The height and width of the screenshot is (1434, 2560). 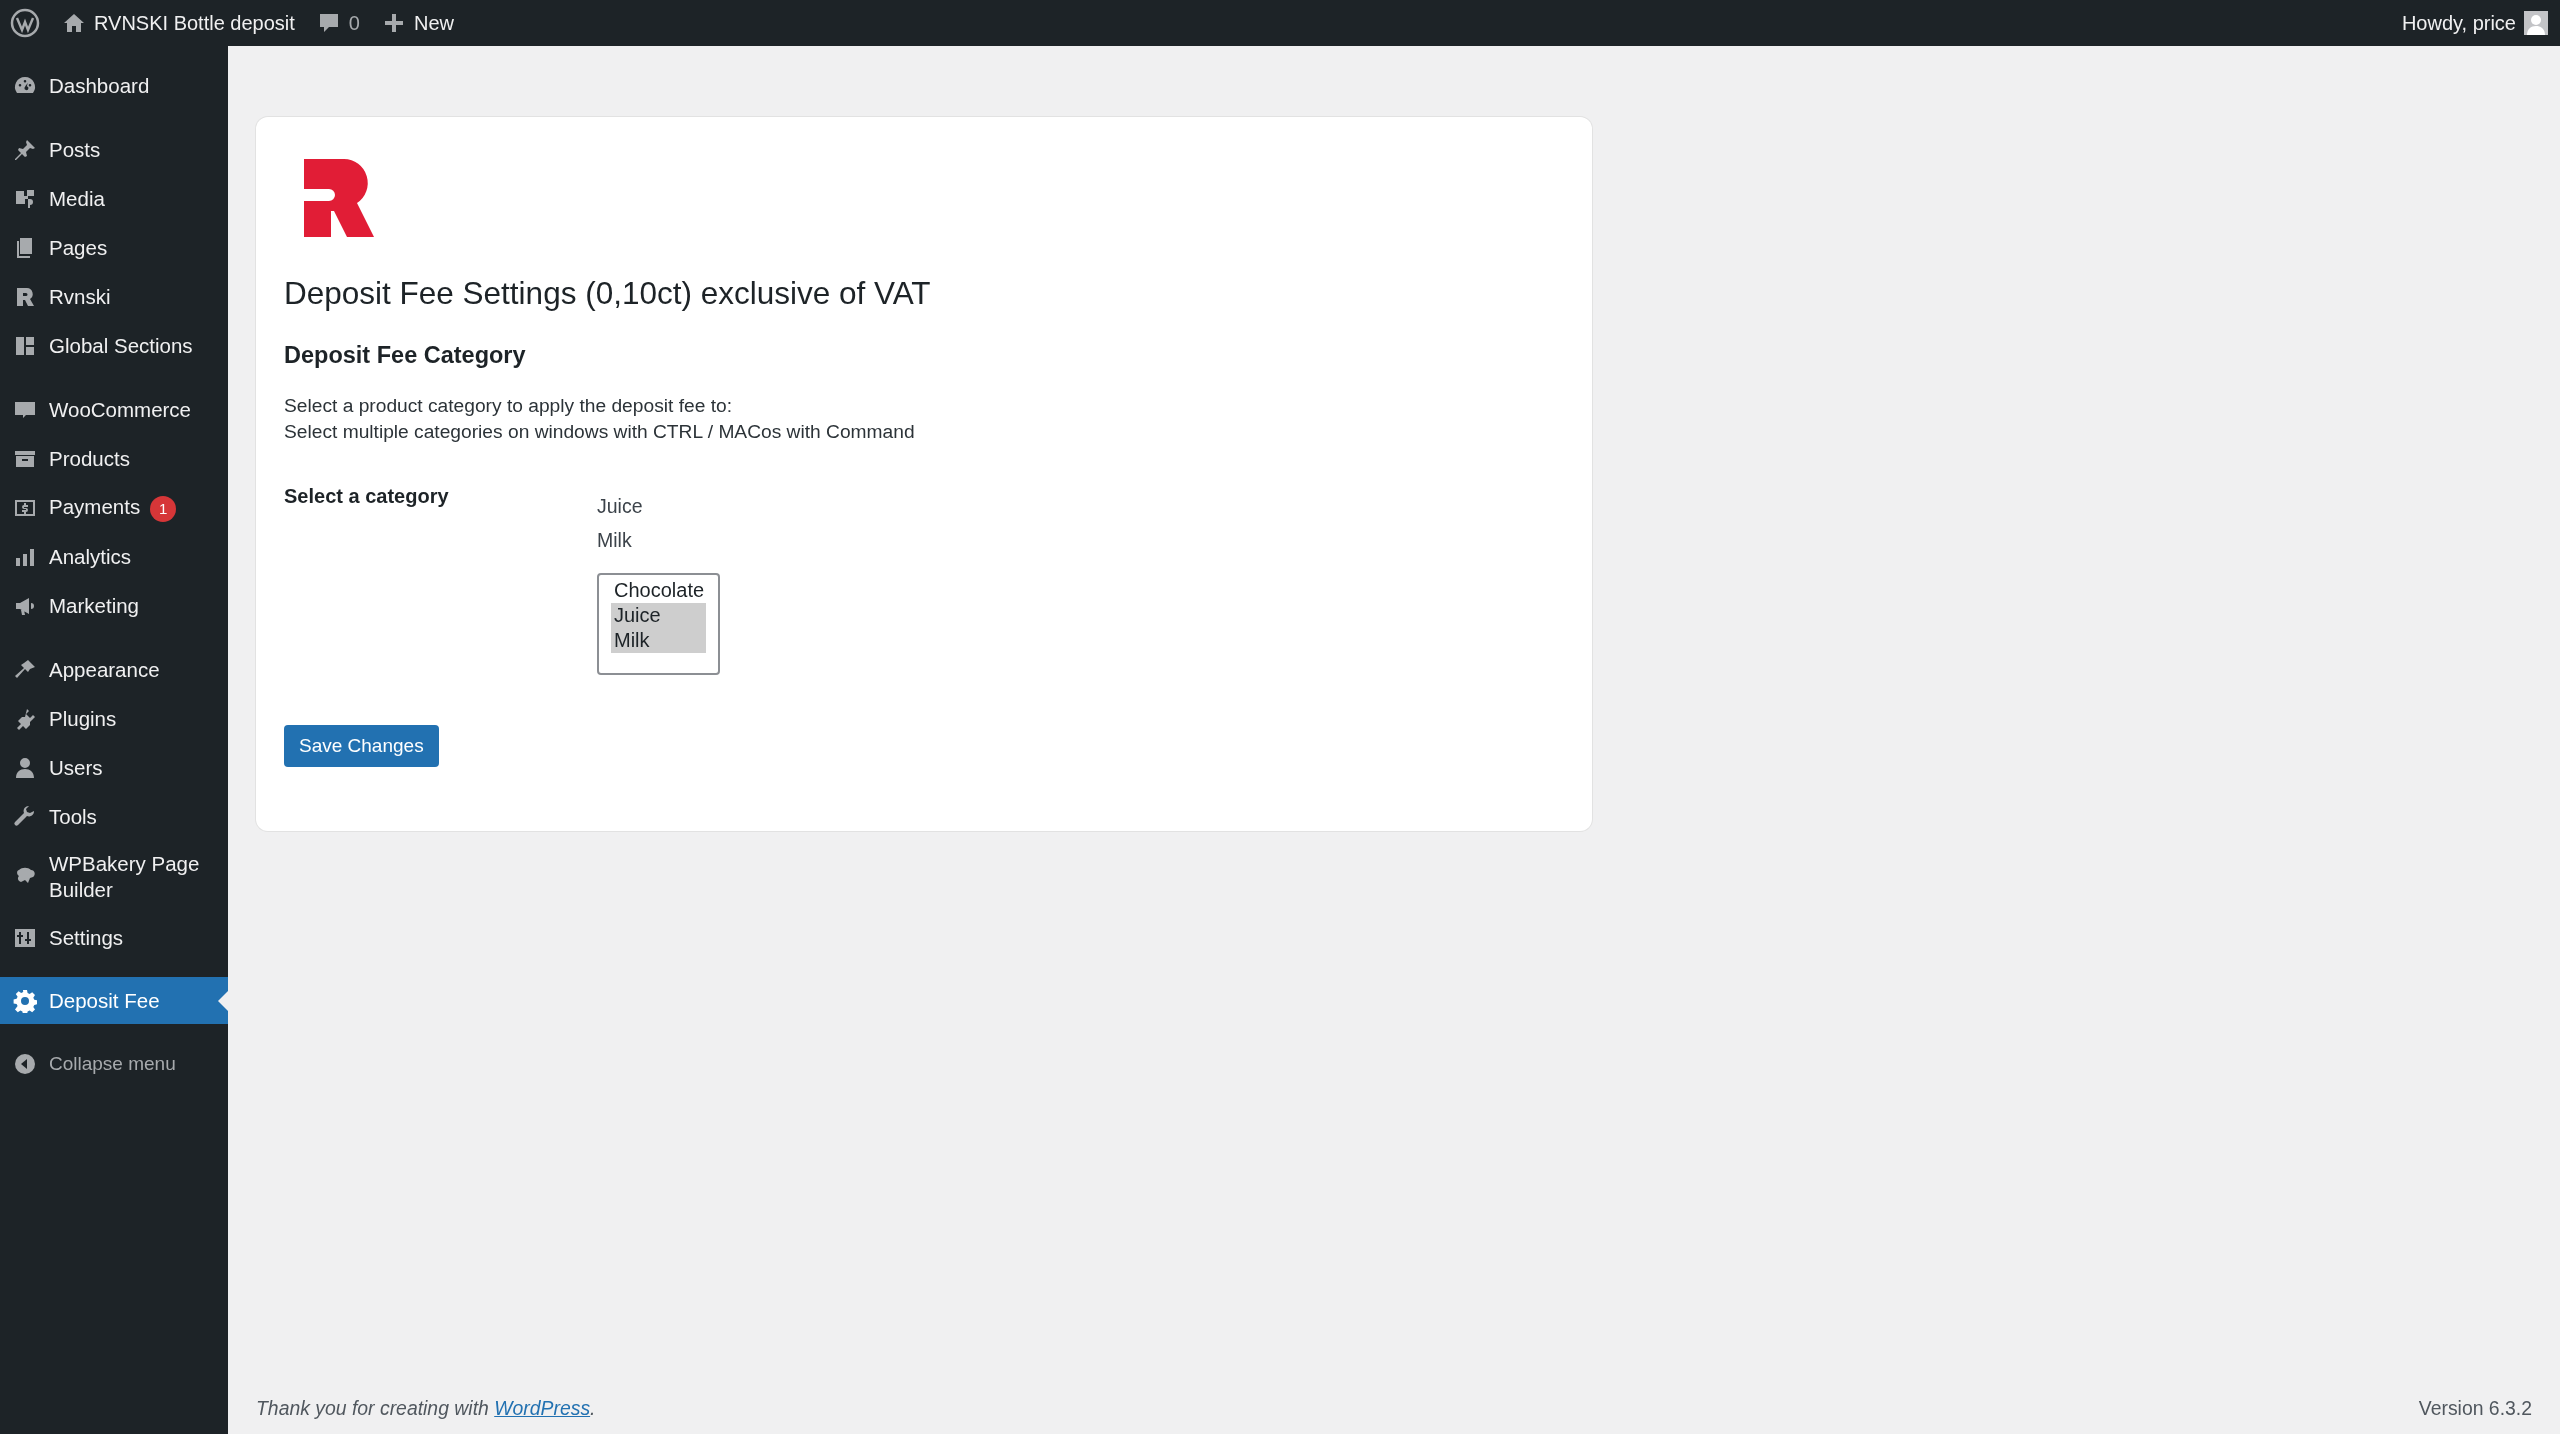 What do you see at coordinates (114, 767) in the screenshot?
I see `sidebar-menu-item: Users` at bounding box center [114, 767].